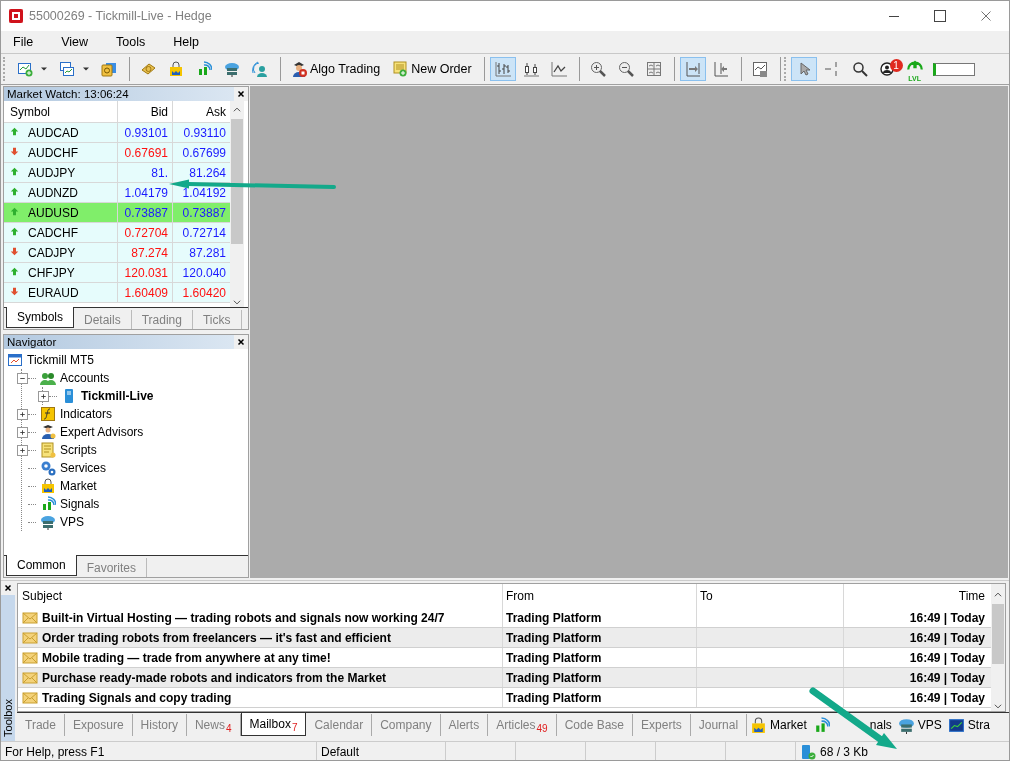 The image size is (1010, 761). What do you see at coordinates (117, 293) in the screenshot?
I see `table-row: EURAUD 1.60409 1.60420` at bounding box center [117, 293].